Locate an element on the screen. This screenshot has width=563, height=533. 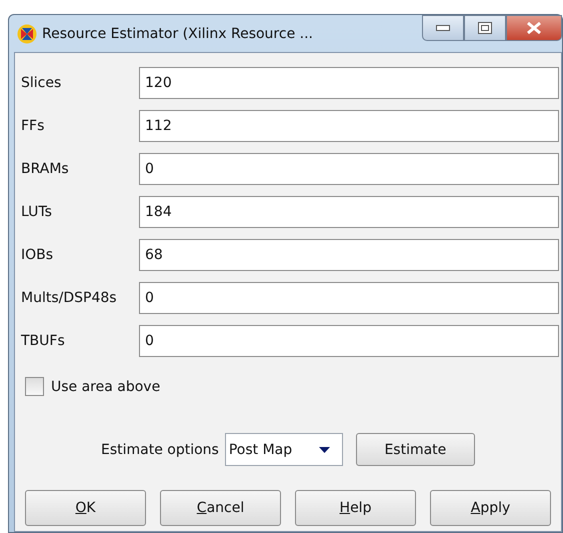
field-label: Mults/DSP48s is located at coordinates (69, 298).